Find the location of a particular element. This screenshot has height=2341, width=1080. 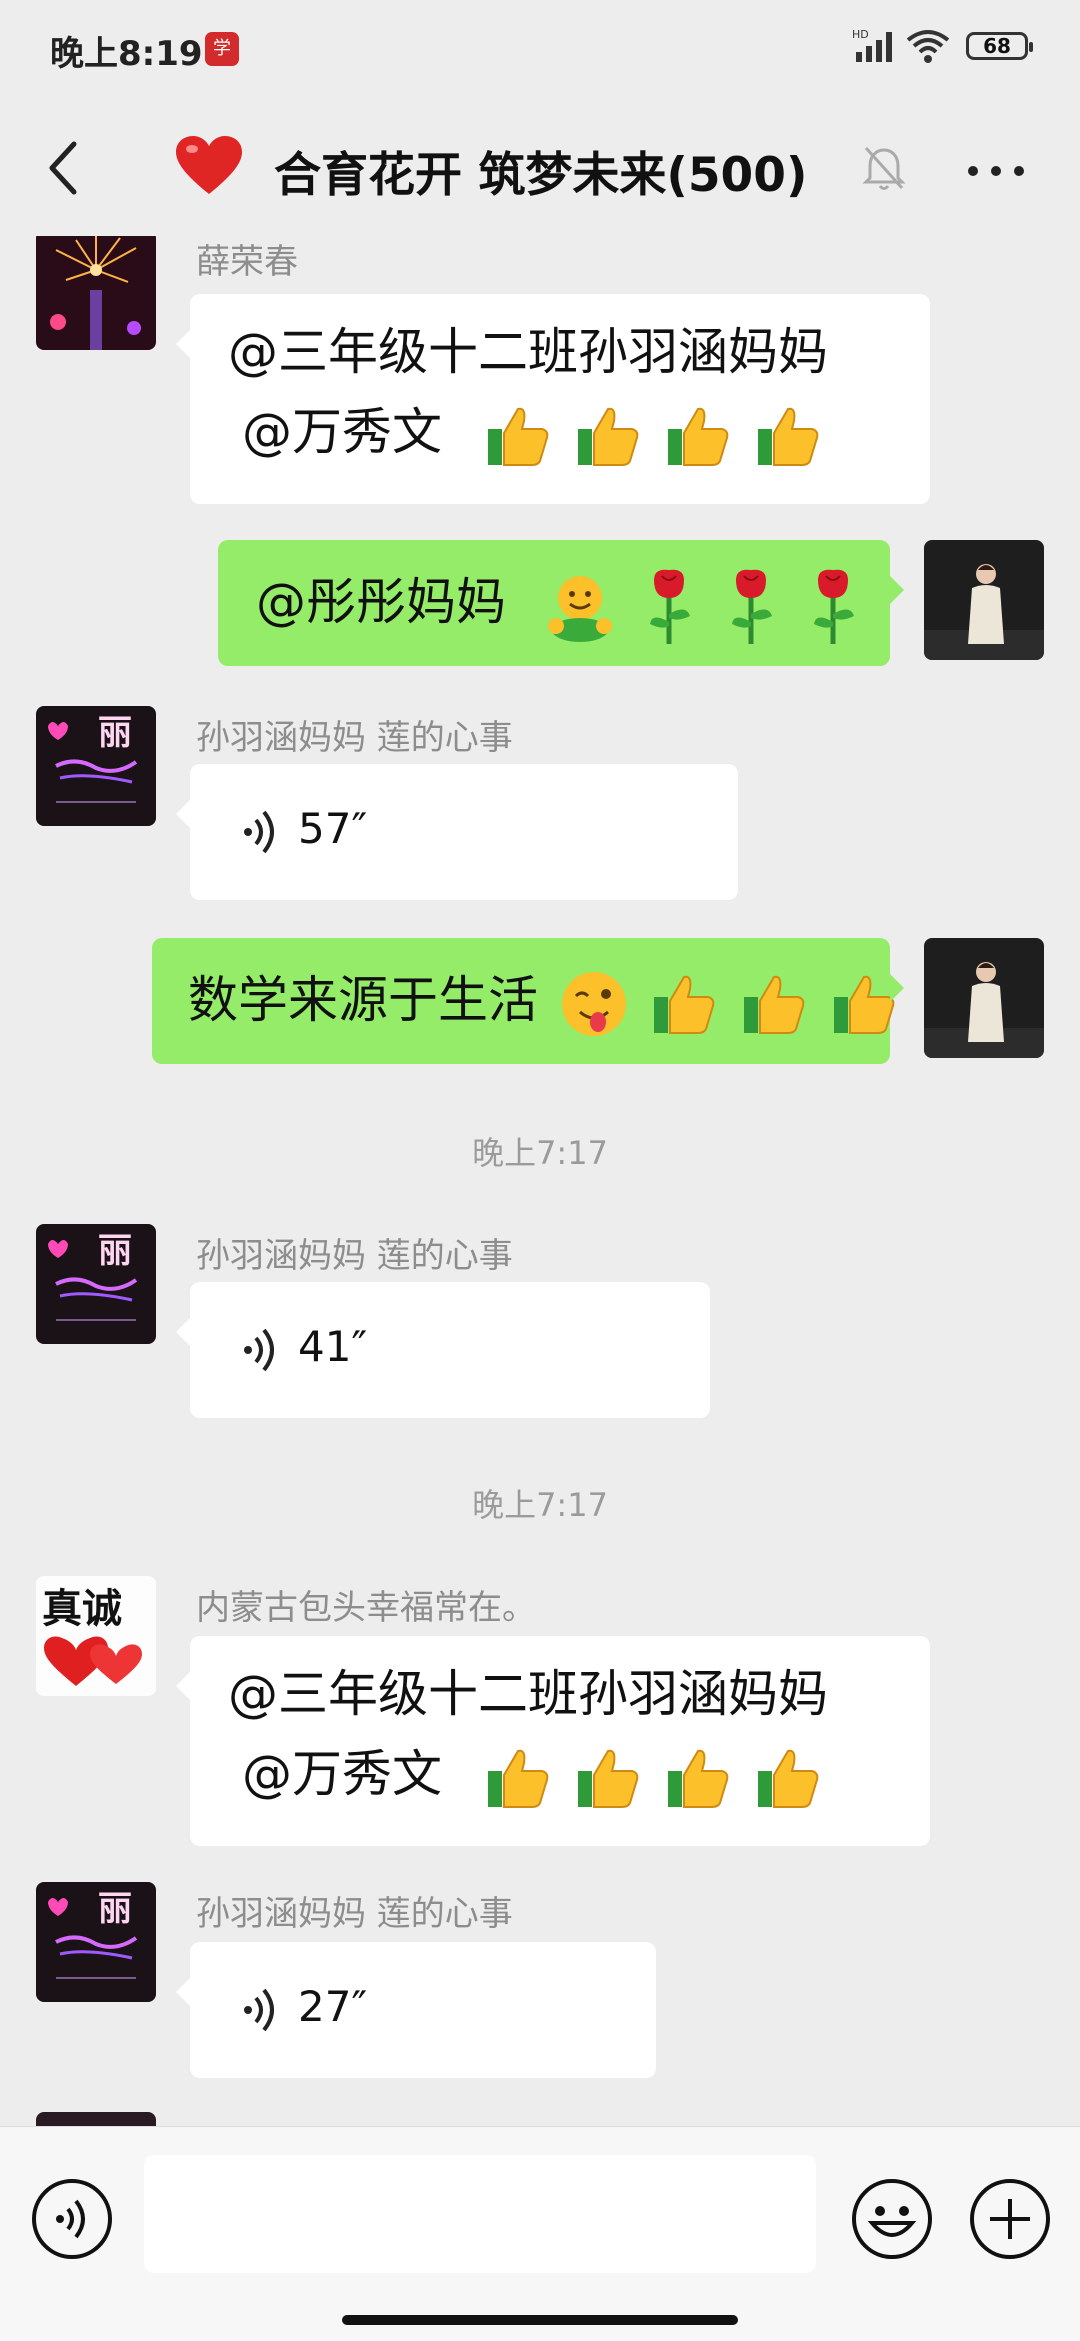

voice-input-icon is located at coordinates (72, 2219).